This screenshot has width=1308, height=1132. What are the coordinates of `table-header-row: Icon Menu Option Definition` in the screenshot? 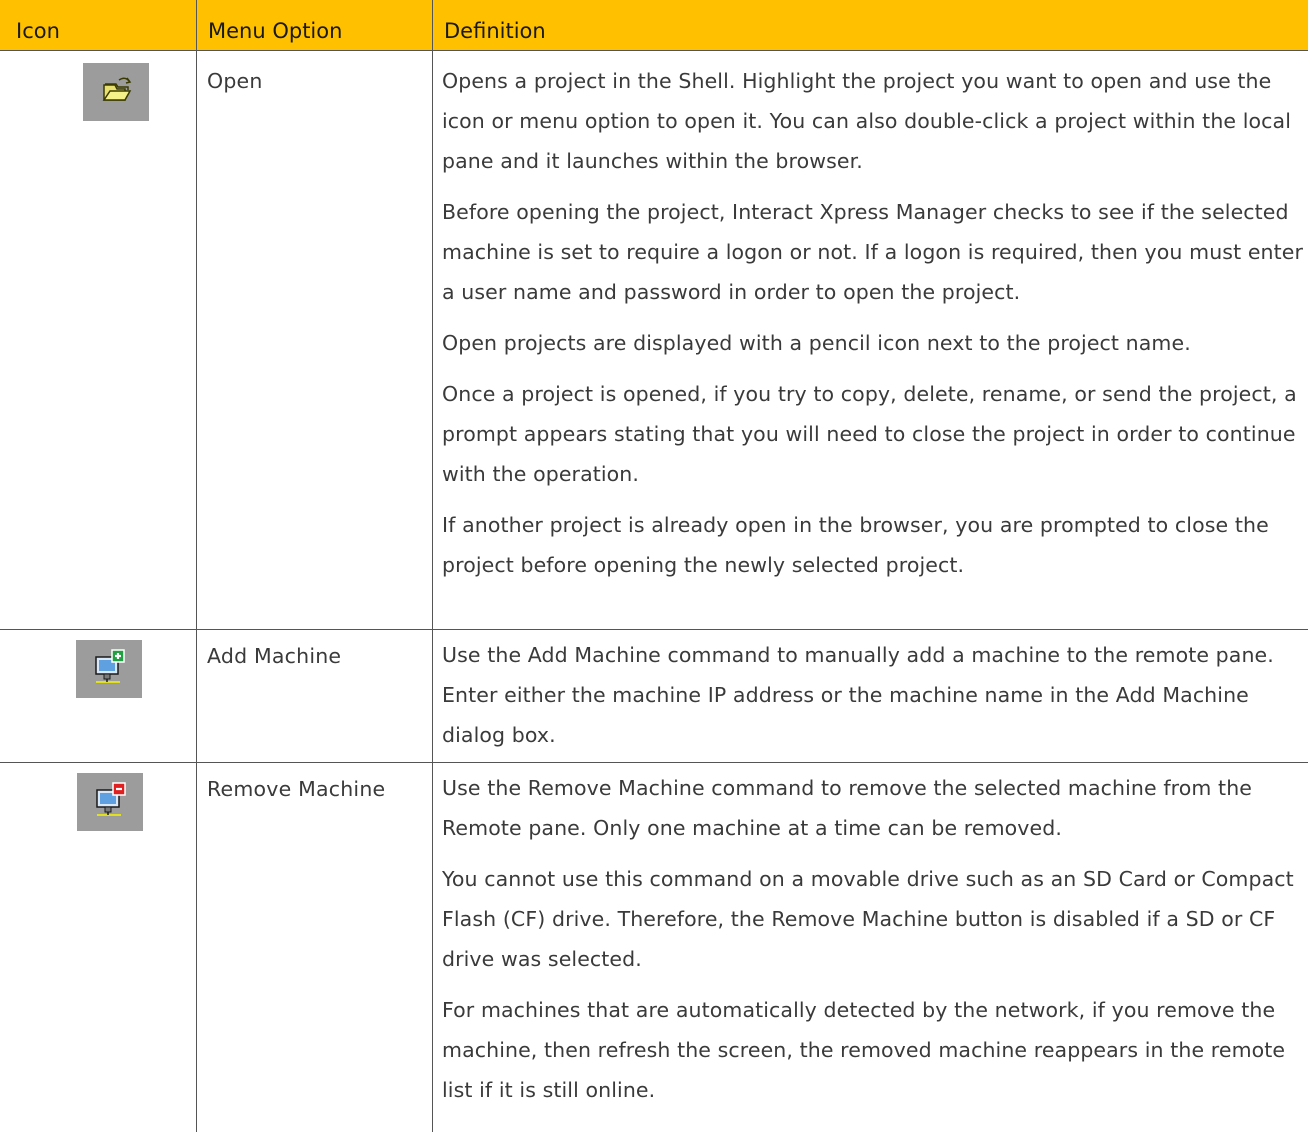 It's located at (654, 25).